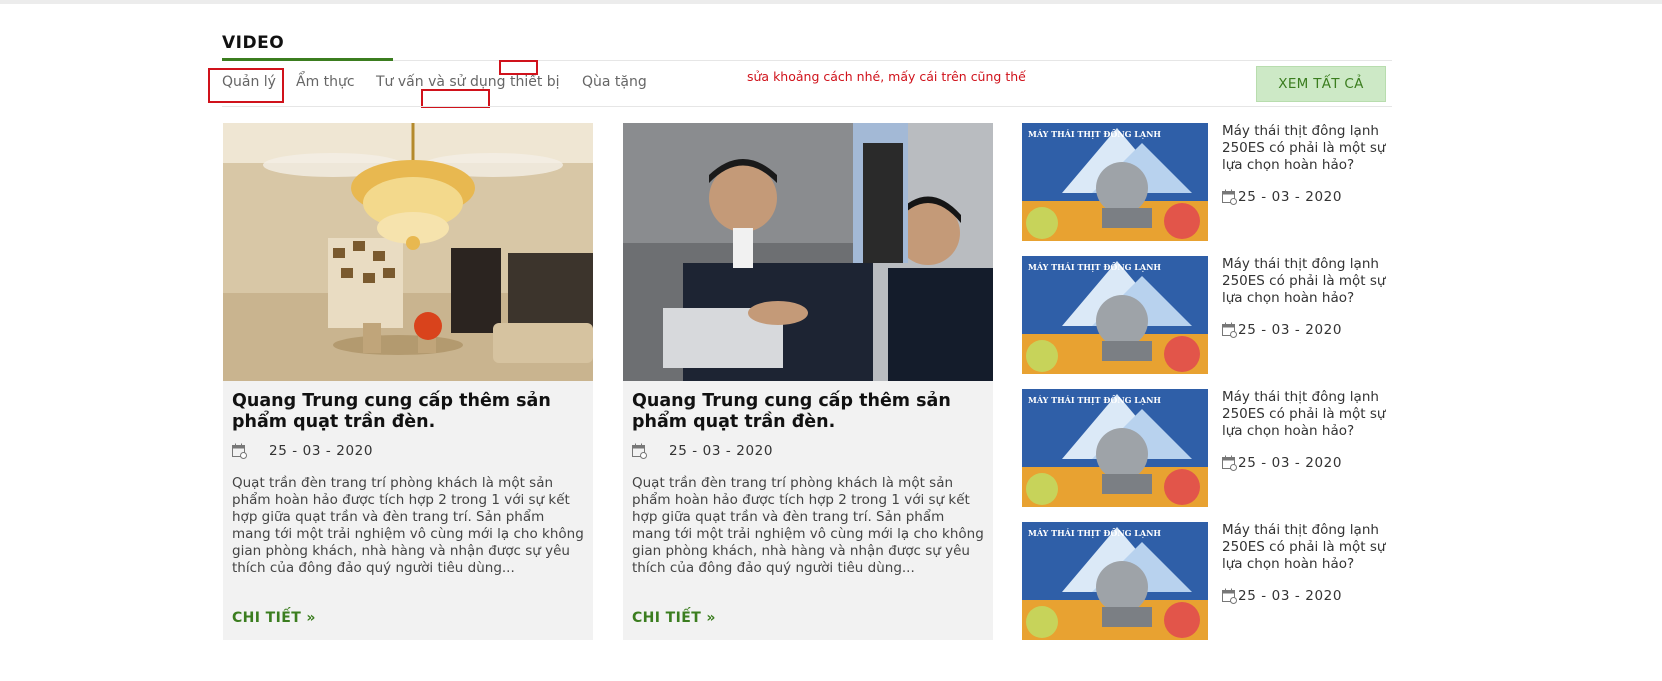  I want to click on card-image-meeting, so click(808, 252).